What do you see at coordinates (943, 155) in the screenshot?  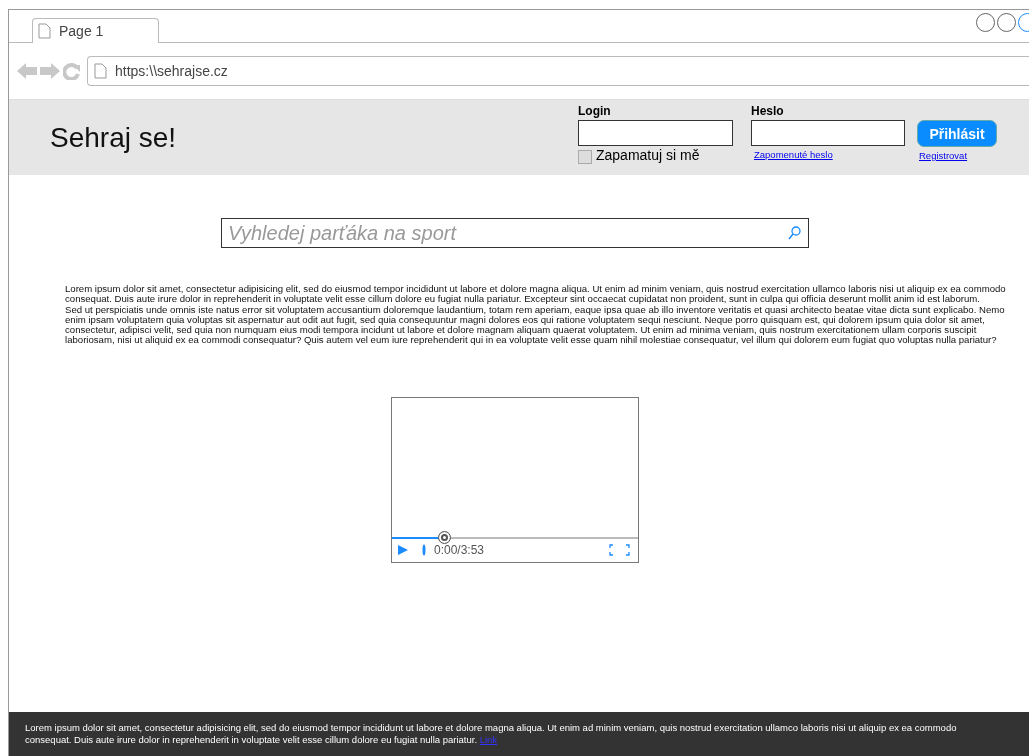 I see `register-link: Registrovat` at bounding box center [943, 155].